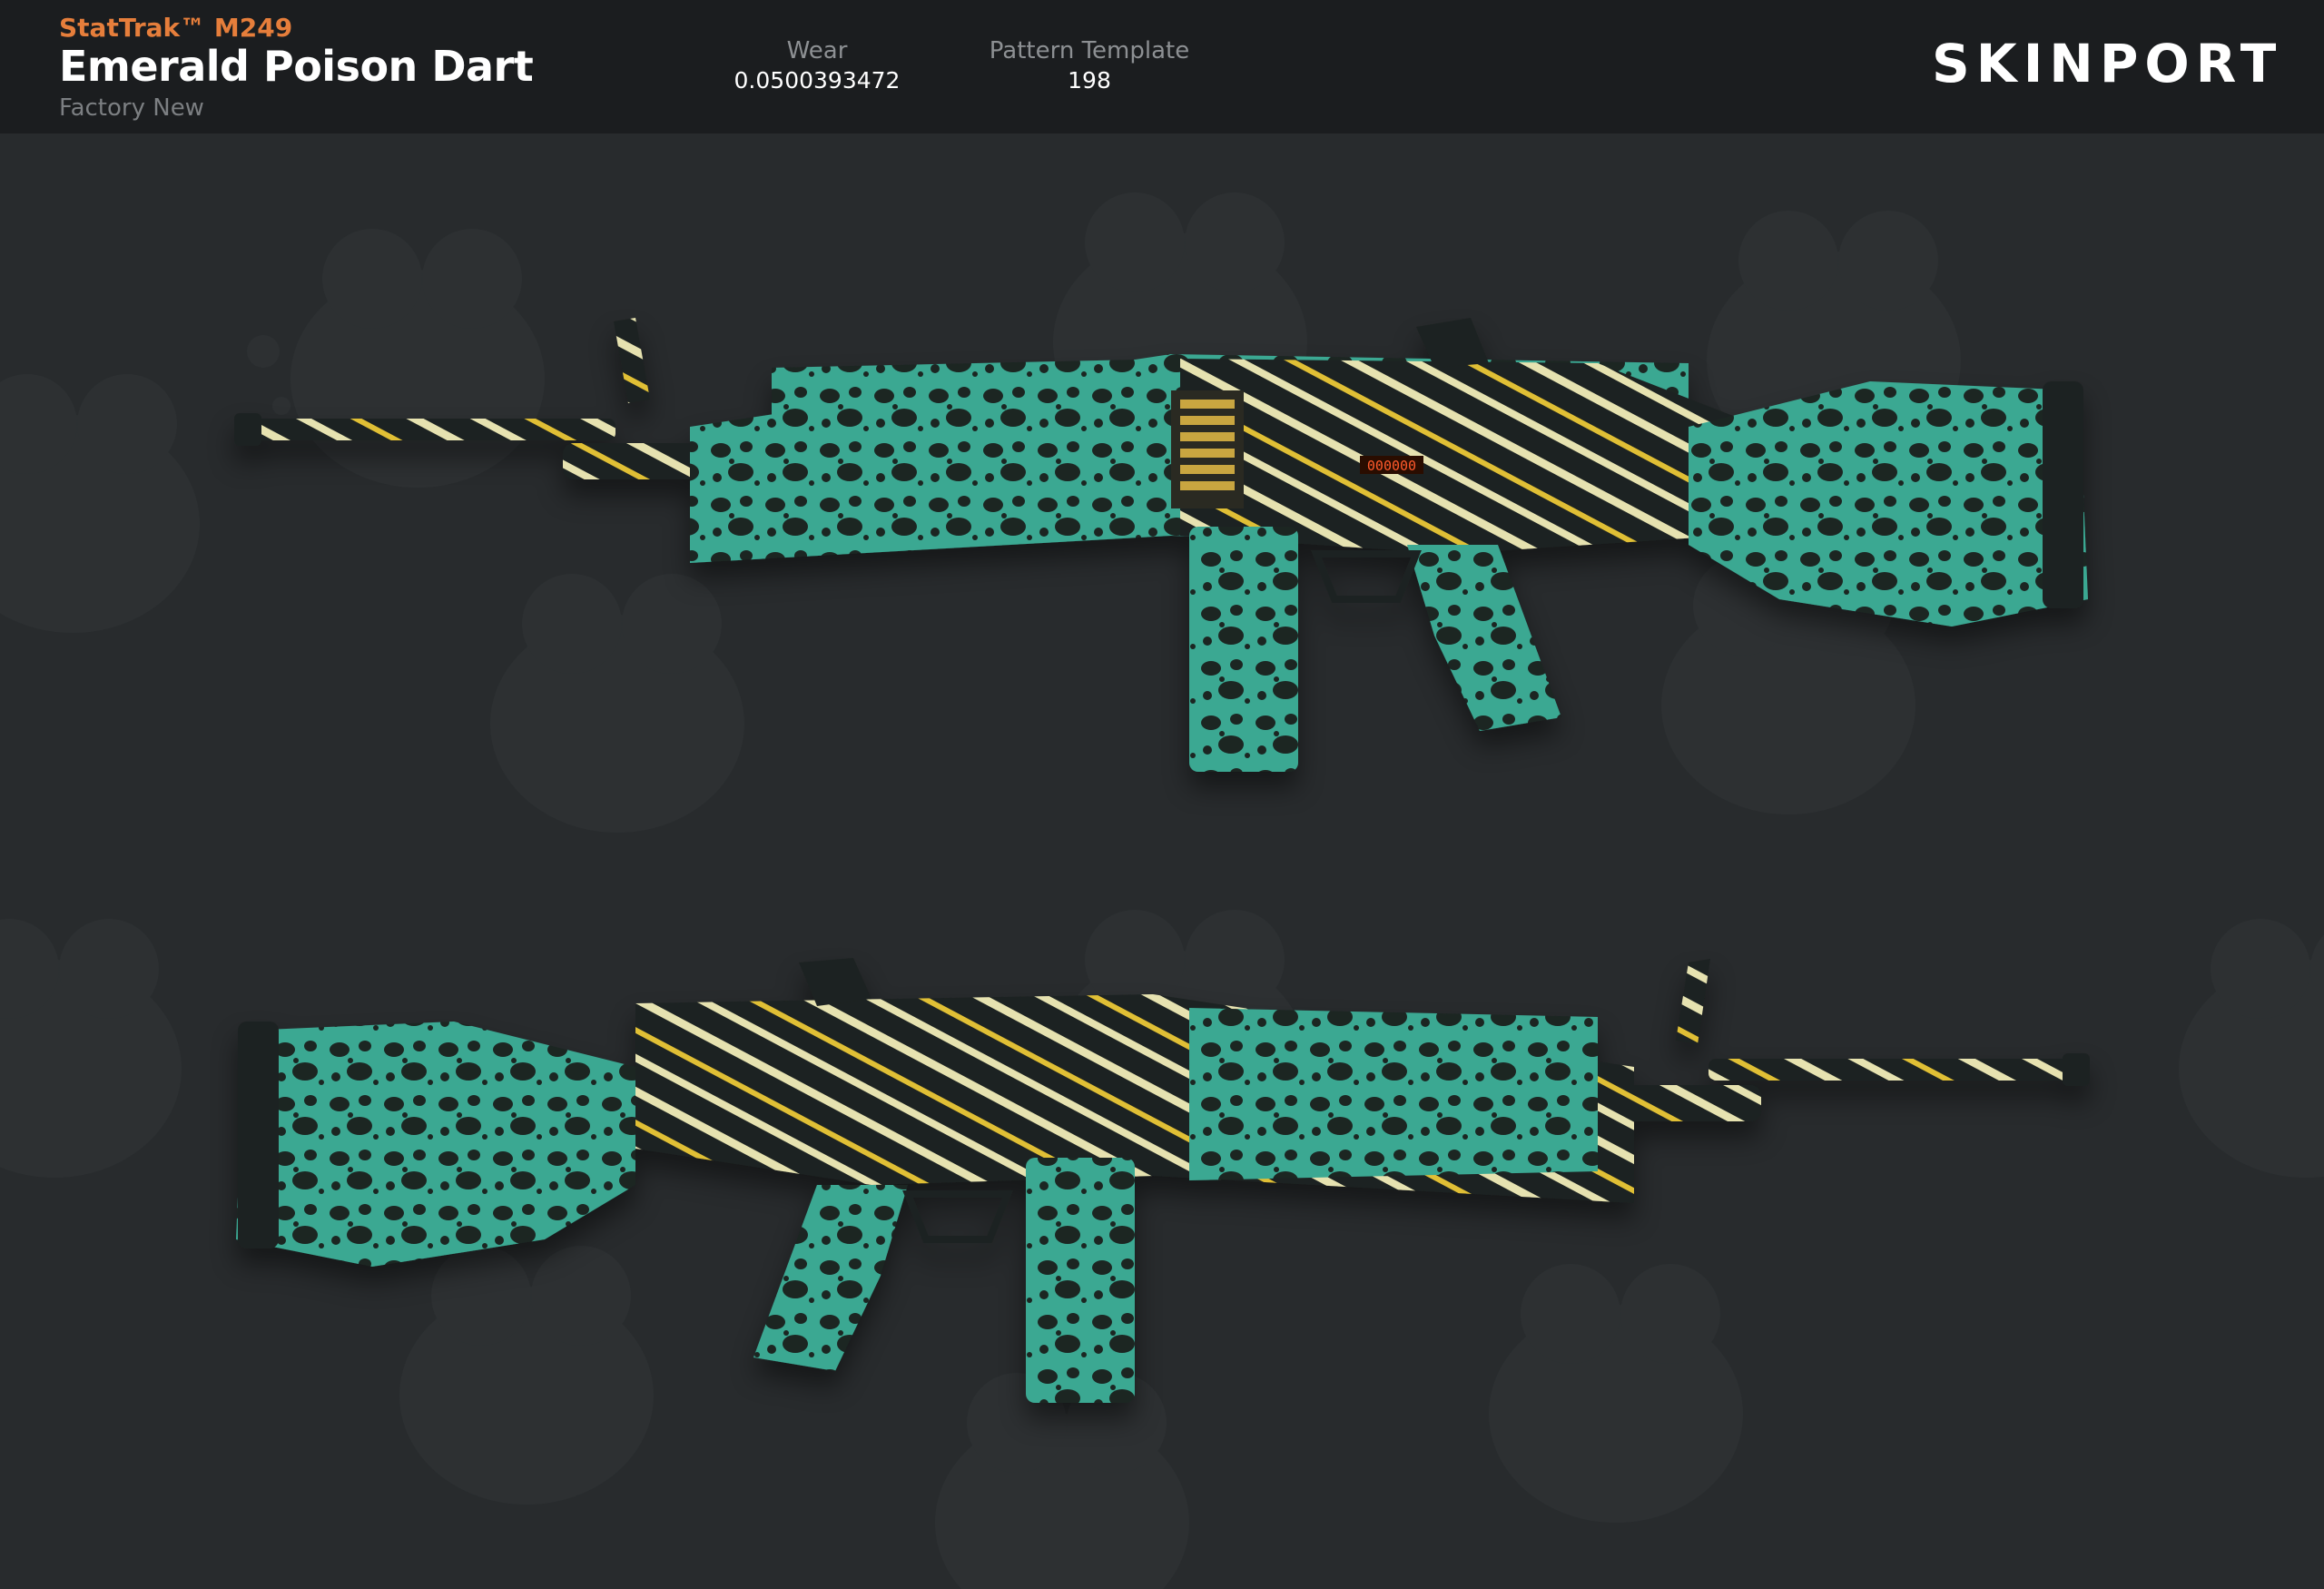 The width and height of the screenshot is (2324, 1589). Describe the element at coordinates (817, 66) in the screenshot. I see `wear-stat: Wear 0.0500393472` at that location.